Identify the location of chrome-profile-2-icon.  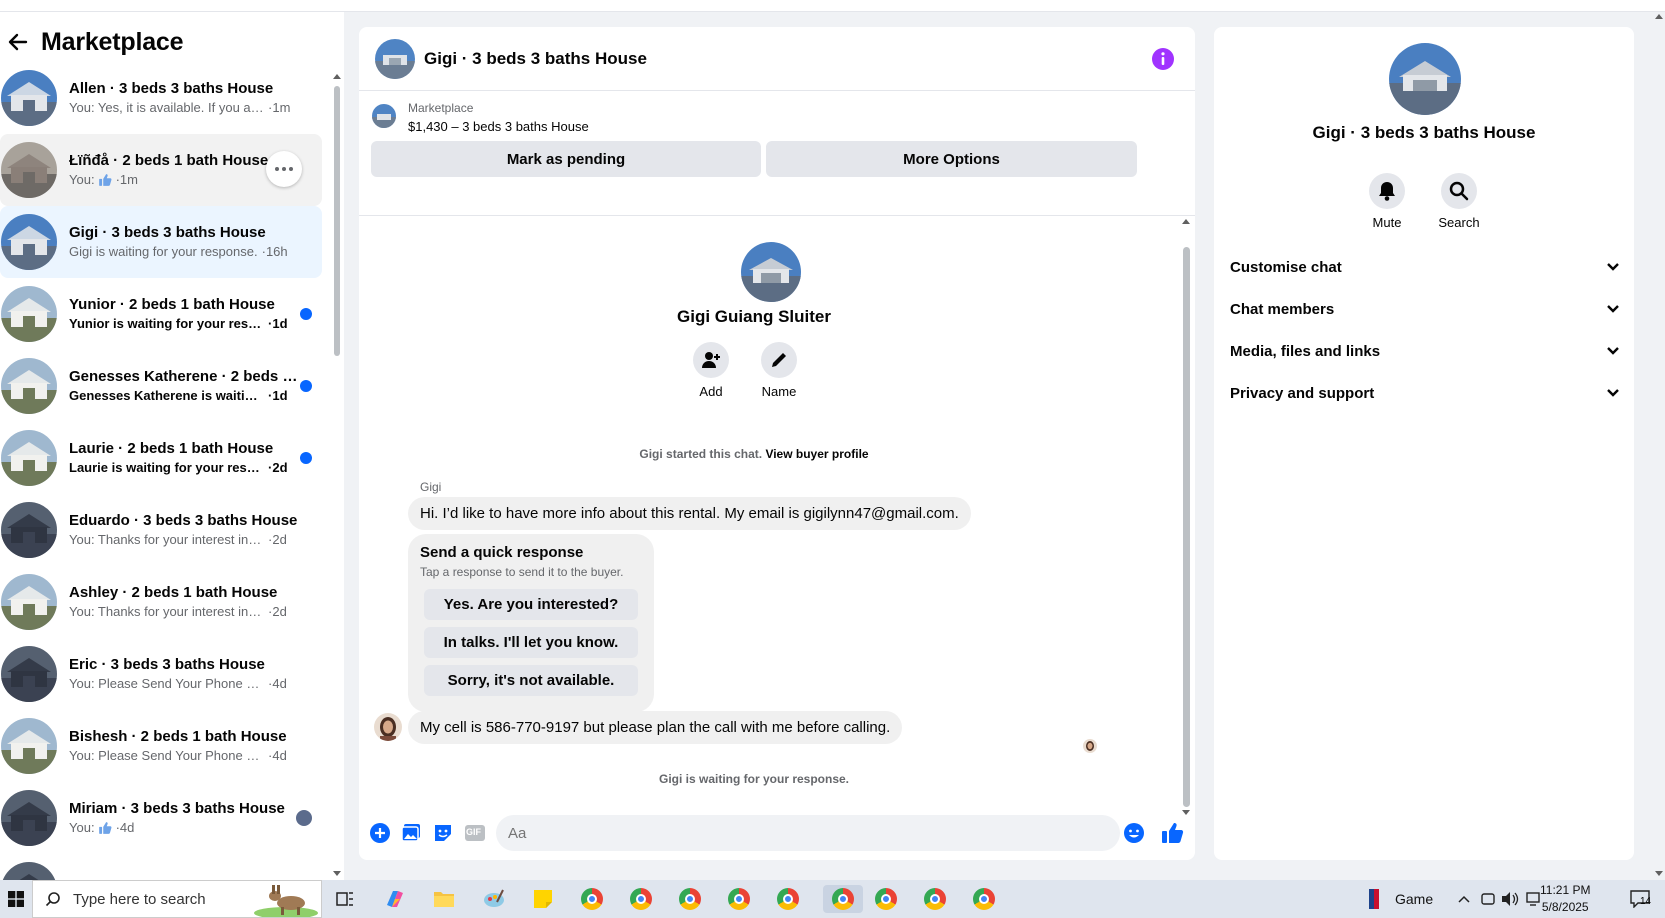
(641, 899).